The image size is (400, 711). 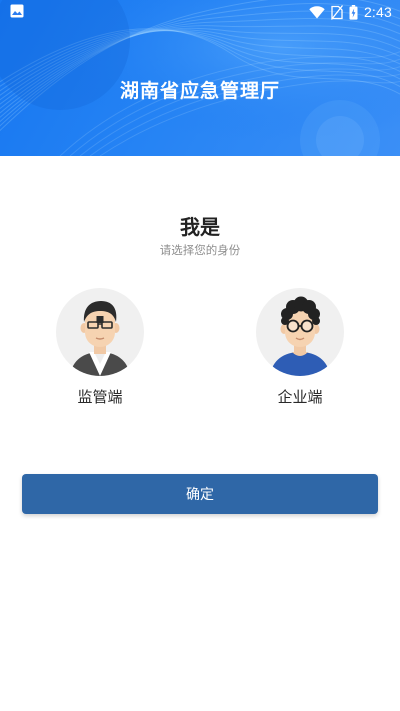 What do you see at coordinates (200, 250) in the screenshot?
I see `identity-subheading: 请选择您的身份` at bounding box center [200, 250].